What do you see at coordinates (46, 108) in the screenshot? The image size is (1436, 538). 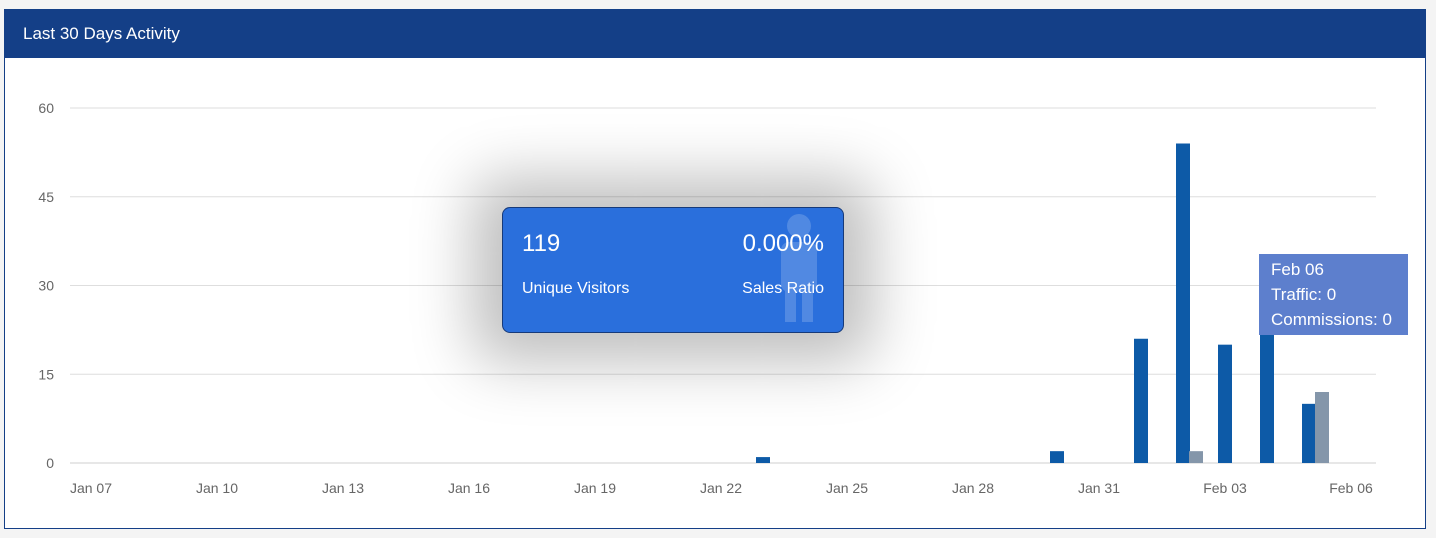 I see `y-tick-label: 60` at bounding box center [46, 108].